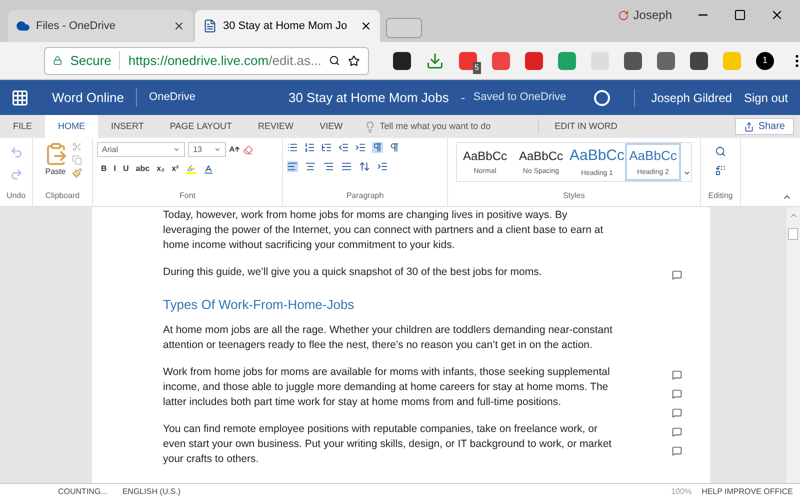  What do you see at coordinates (652, 15) in the screenshot?
I see `profile-name: Joseph` at bounding box center [652, 15].